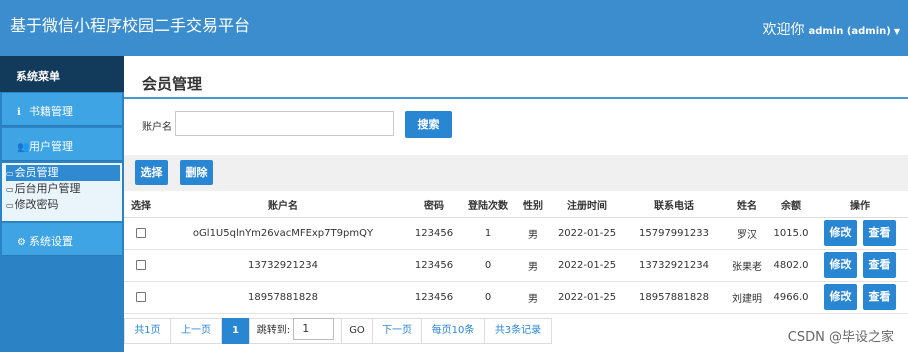 The image size is (908, 352). What do you see at coordinates (63, 173) in the screenshot?
I see `submenu-member-management: ▭会员管理` at bounding box center [63, 173].